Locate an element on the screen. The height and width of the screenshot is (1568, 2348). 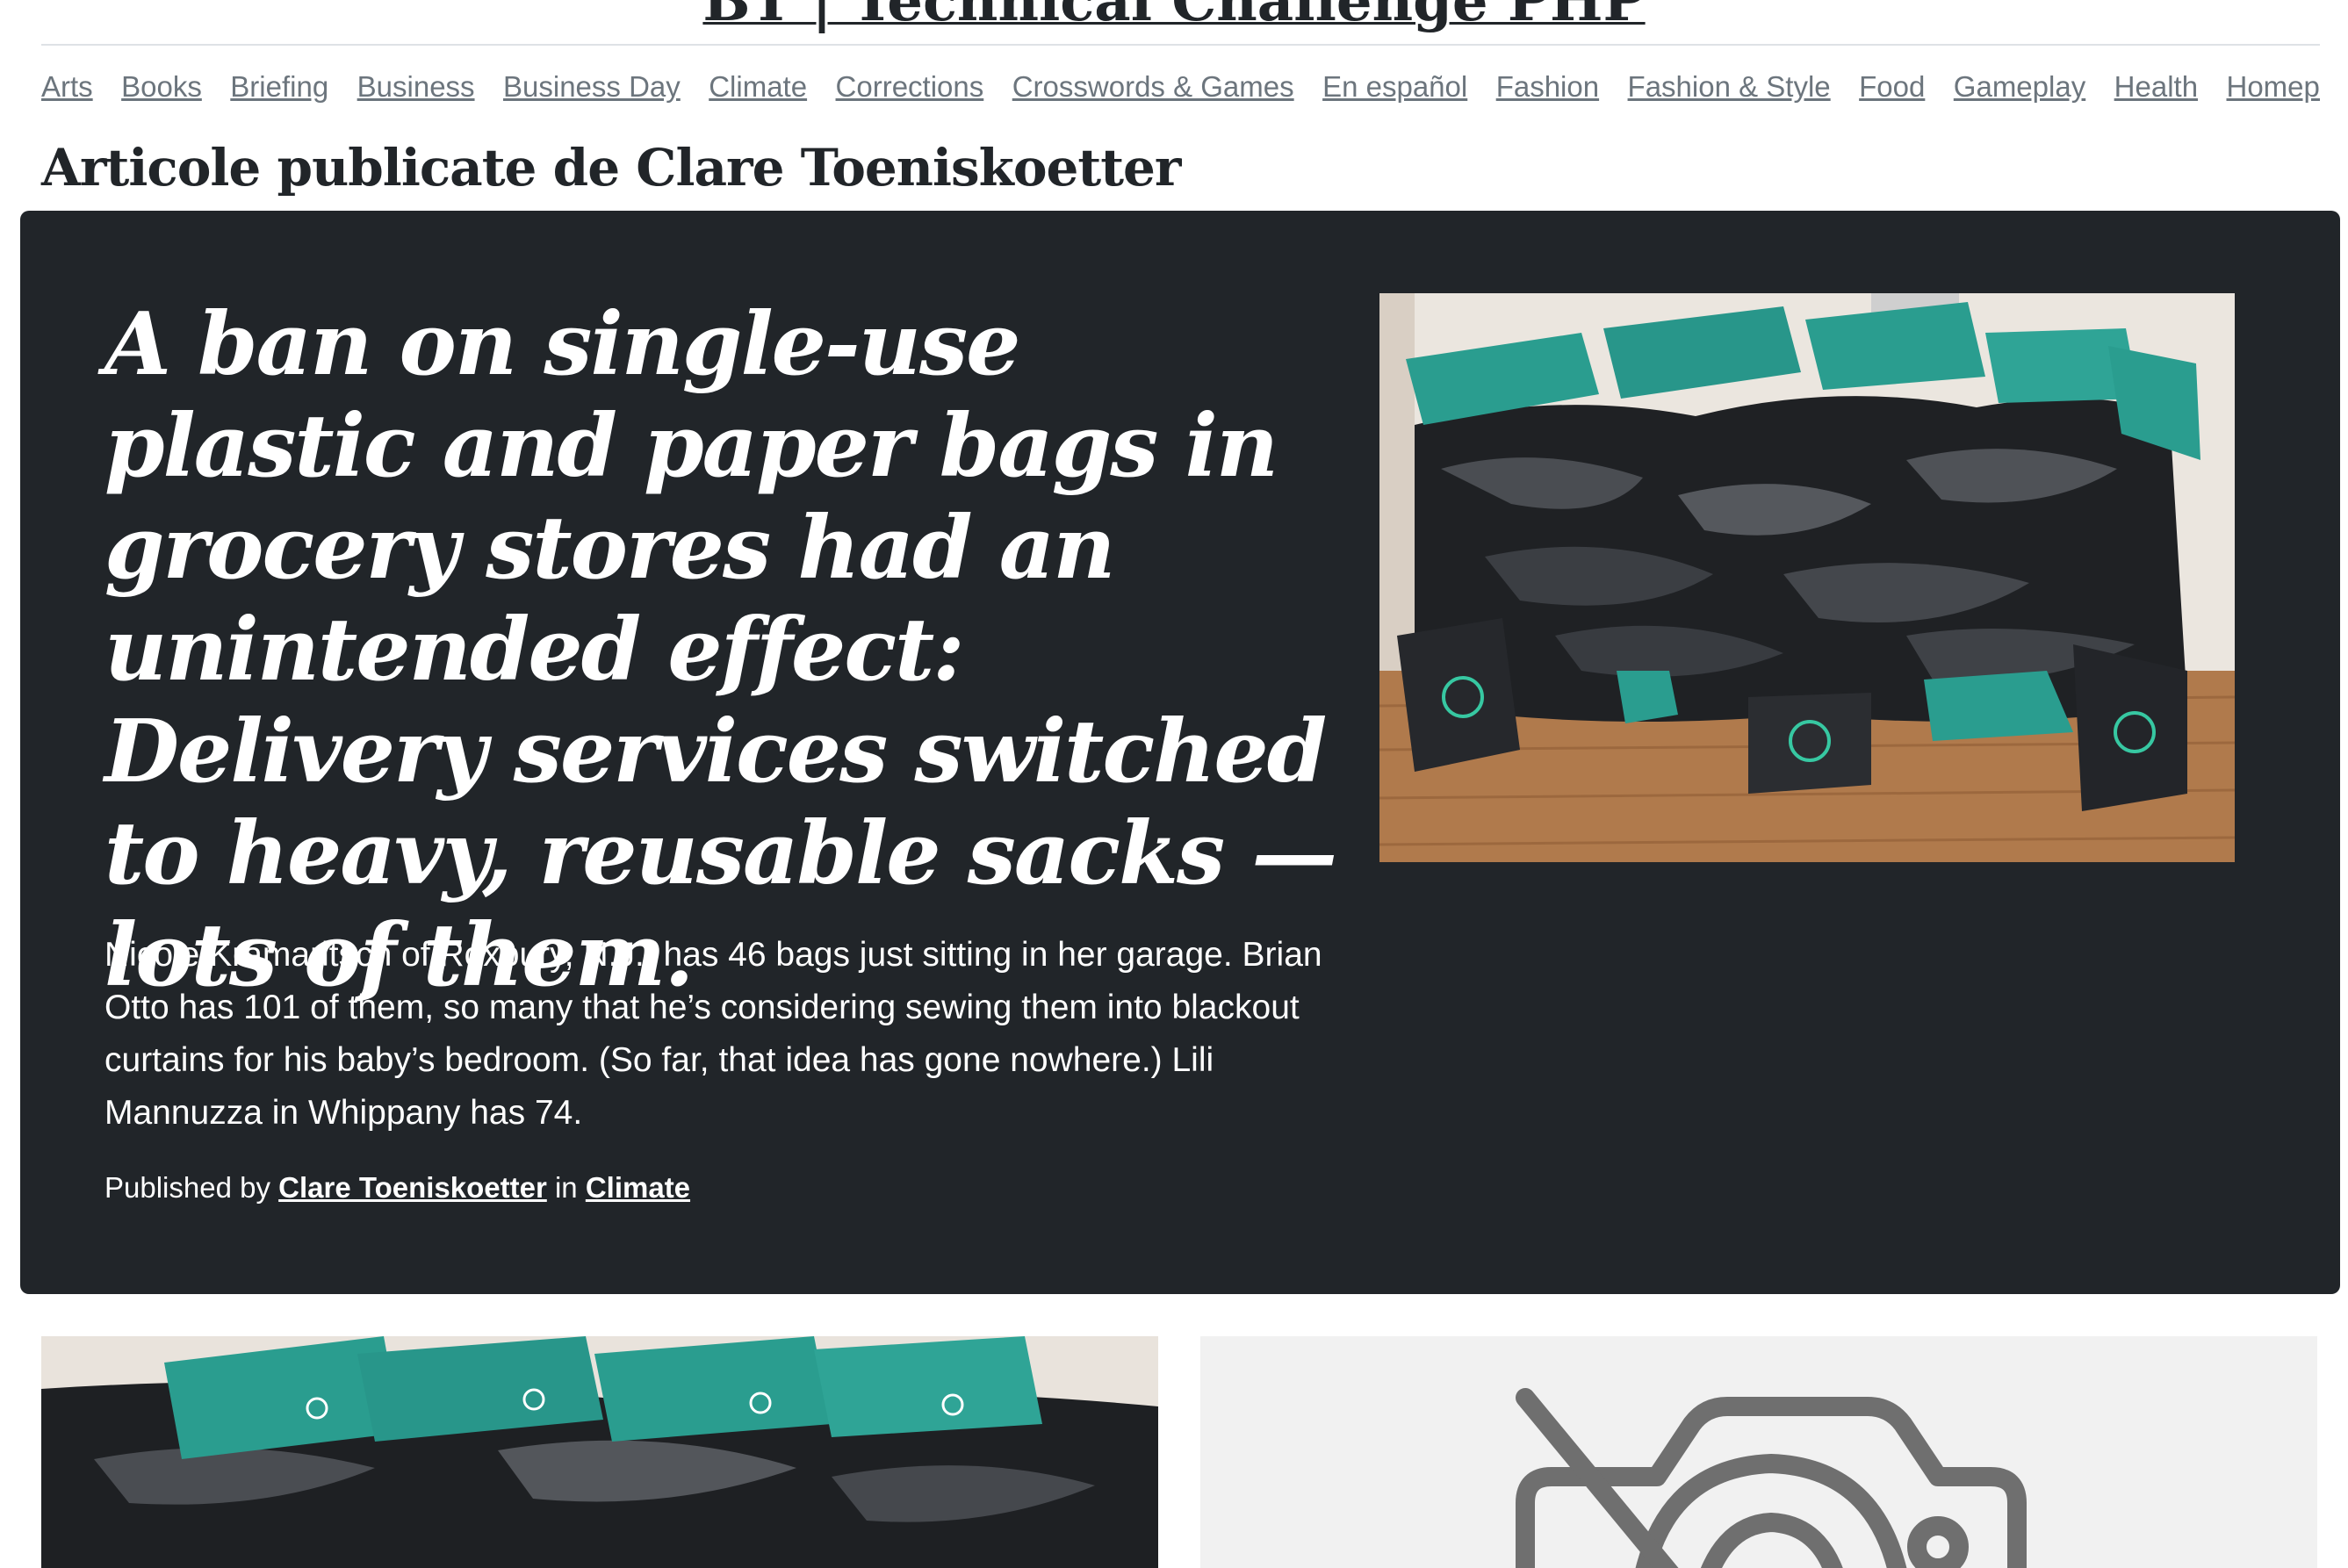
featured-image is located at coordinates (1807, 577).